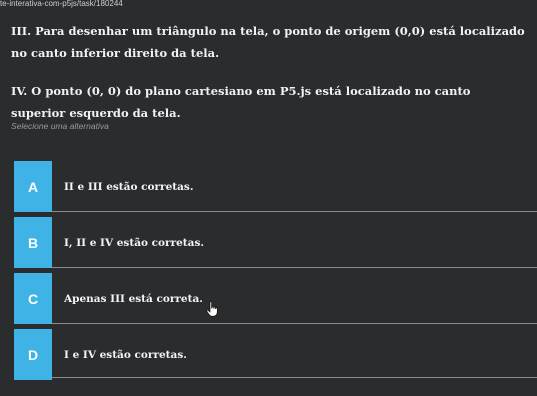  Describe the element at coordinates (33, 242) in the screenshot. I see `option-b-badge: B` at that location.